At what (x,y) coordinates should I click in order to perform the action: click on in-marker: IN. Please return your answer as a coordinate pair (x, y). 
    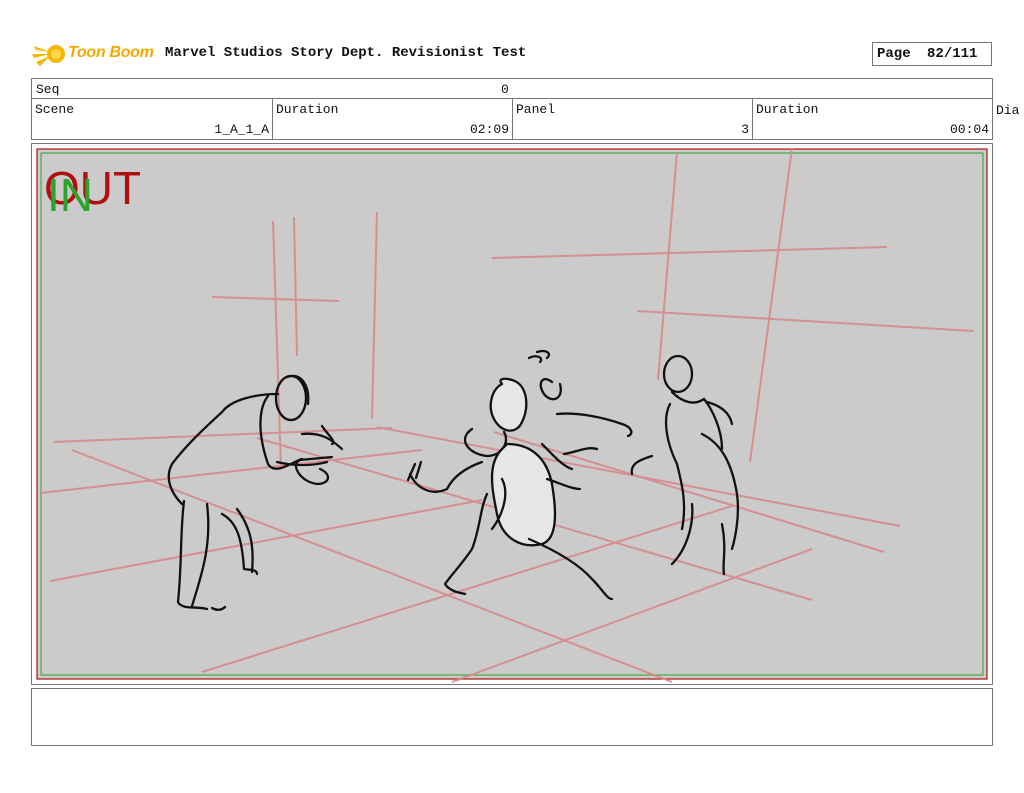
    Looking at the image, I should click on (70, 195).